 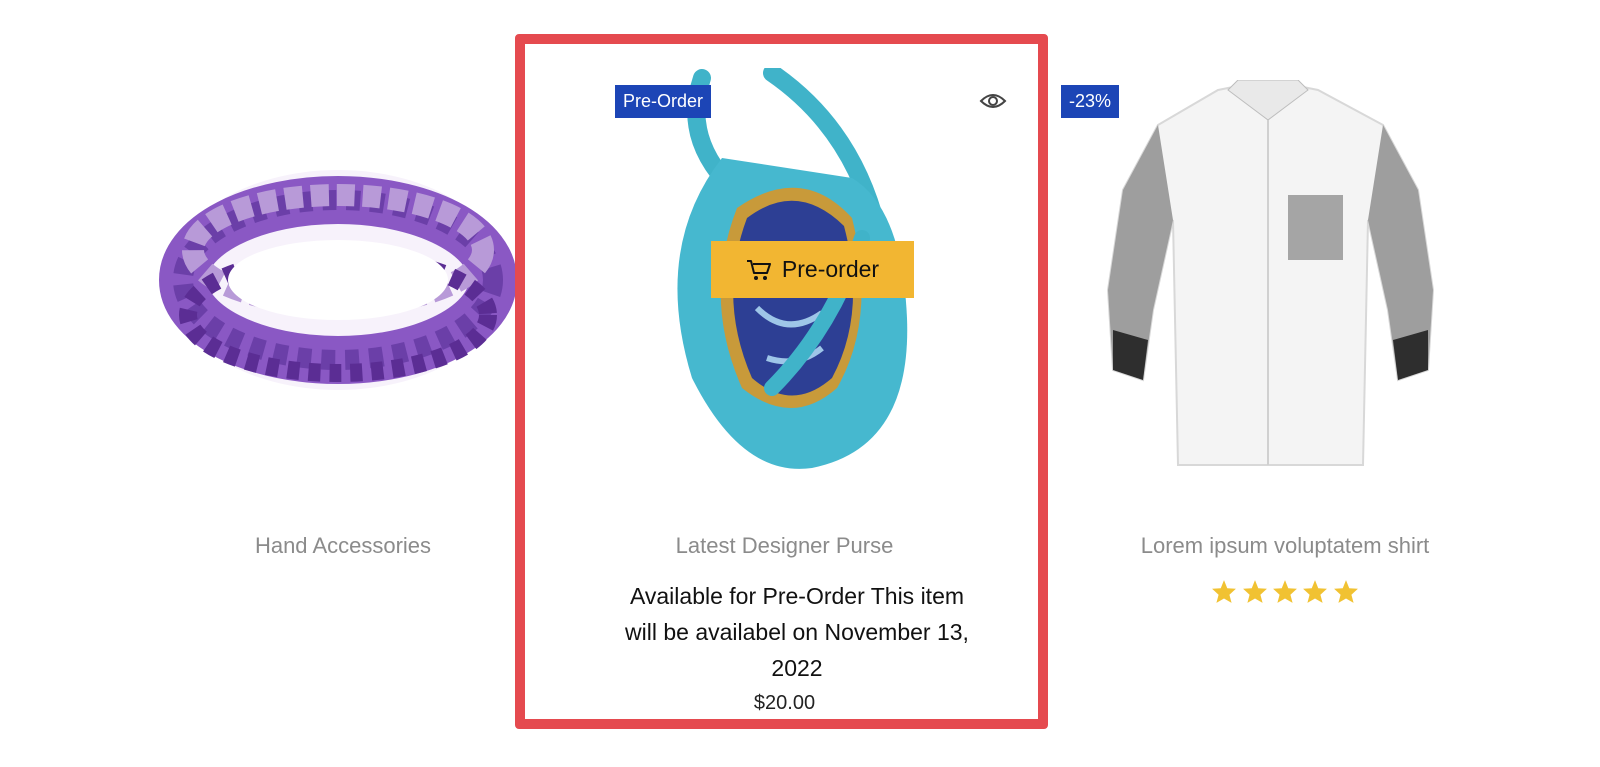 I want to click on shirt-image, so click(x=1273, y=280).